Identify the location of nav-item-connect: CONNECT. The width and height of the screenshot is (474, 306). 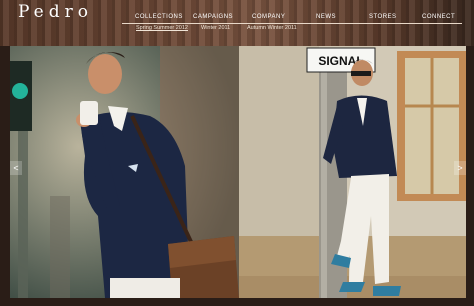
(438, 17).